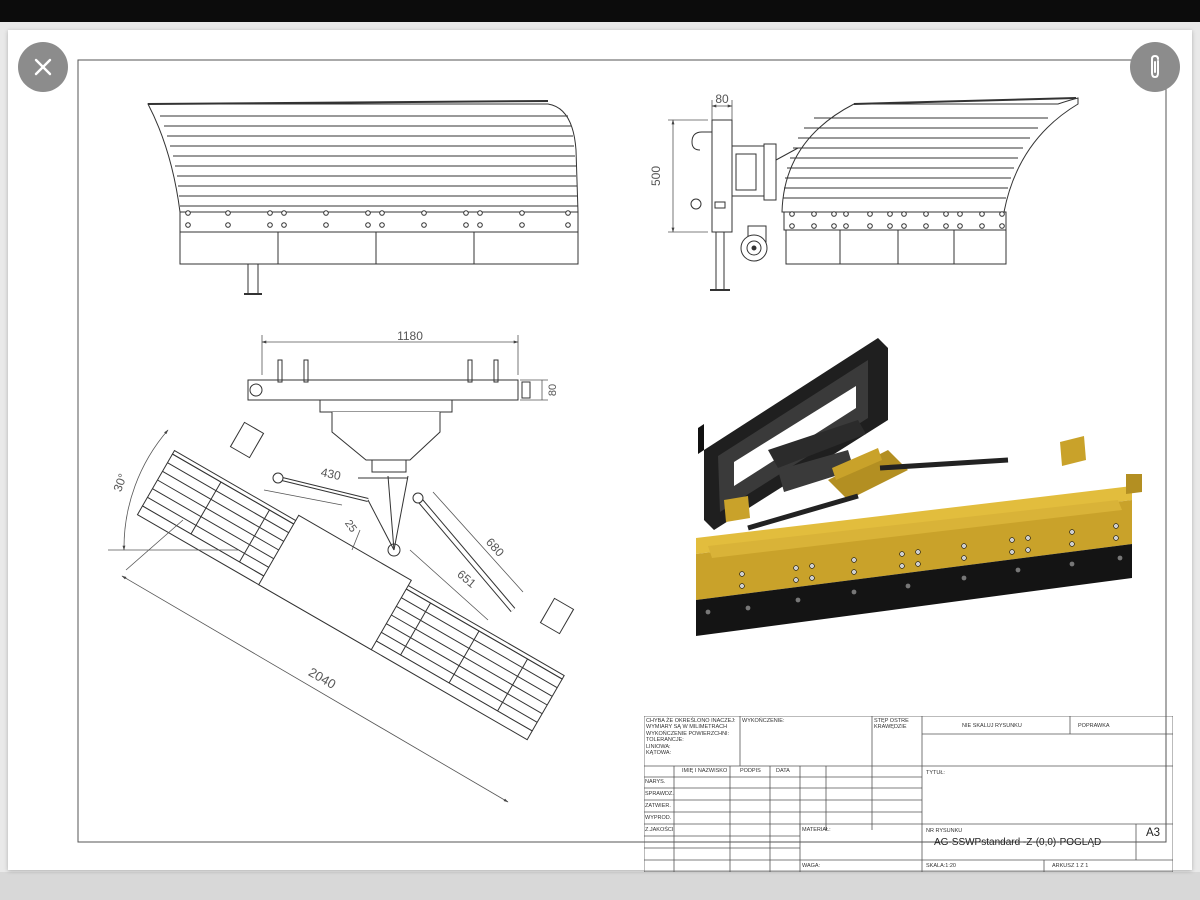 This screenshot has height=900, width=1200. What do you see at coordinates (331, 474) in the screenshot?
I see `dim-arm-length: 430` at bounding box center [331, 474].